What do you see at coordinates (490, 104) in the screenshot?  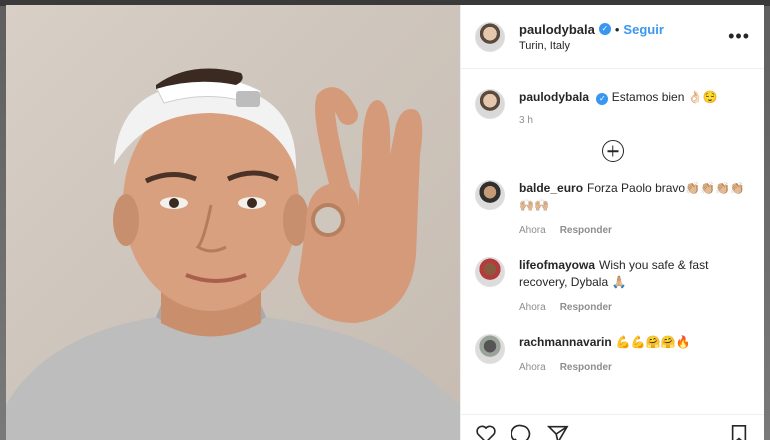 I see `caption-avatar` at bounding box center [490, 104].